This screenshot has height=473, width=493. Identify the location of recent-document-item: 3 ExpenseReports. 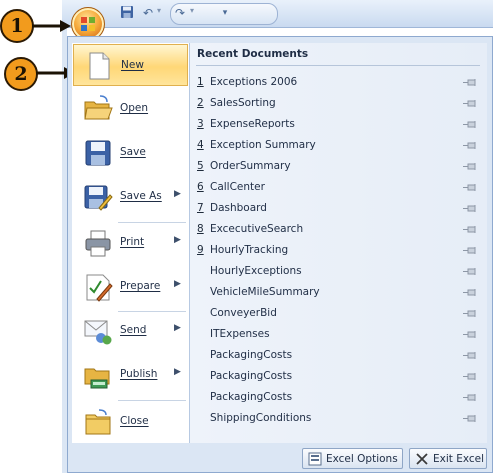
(338, 124).